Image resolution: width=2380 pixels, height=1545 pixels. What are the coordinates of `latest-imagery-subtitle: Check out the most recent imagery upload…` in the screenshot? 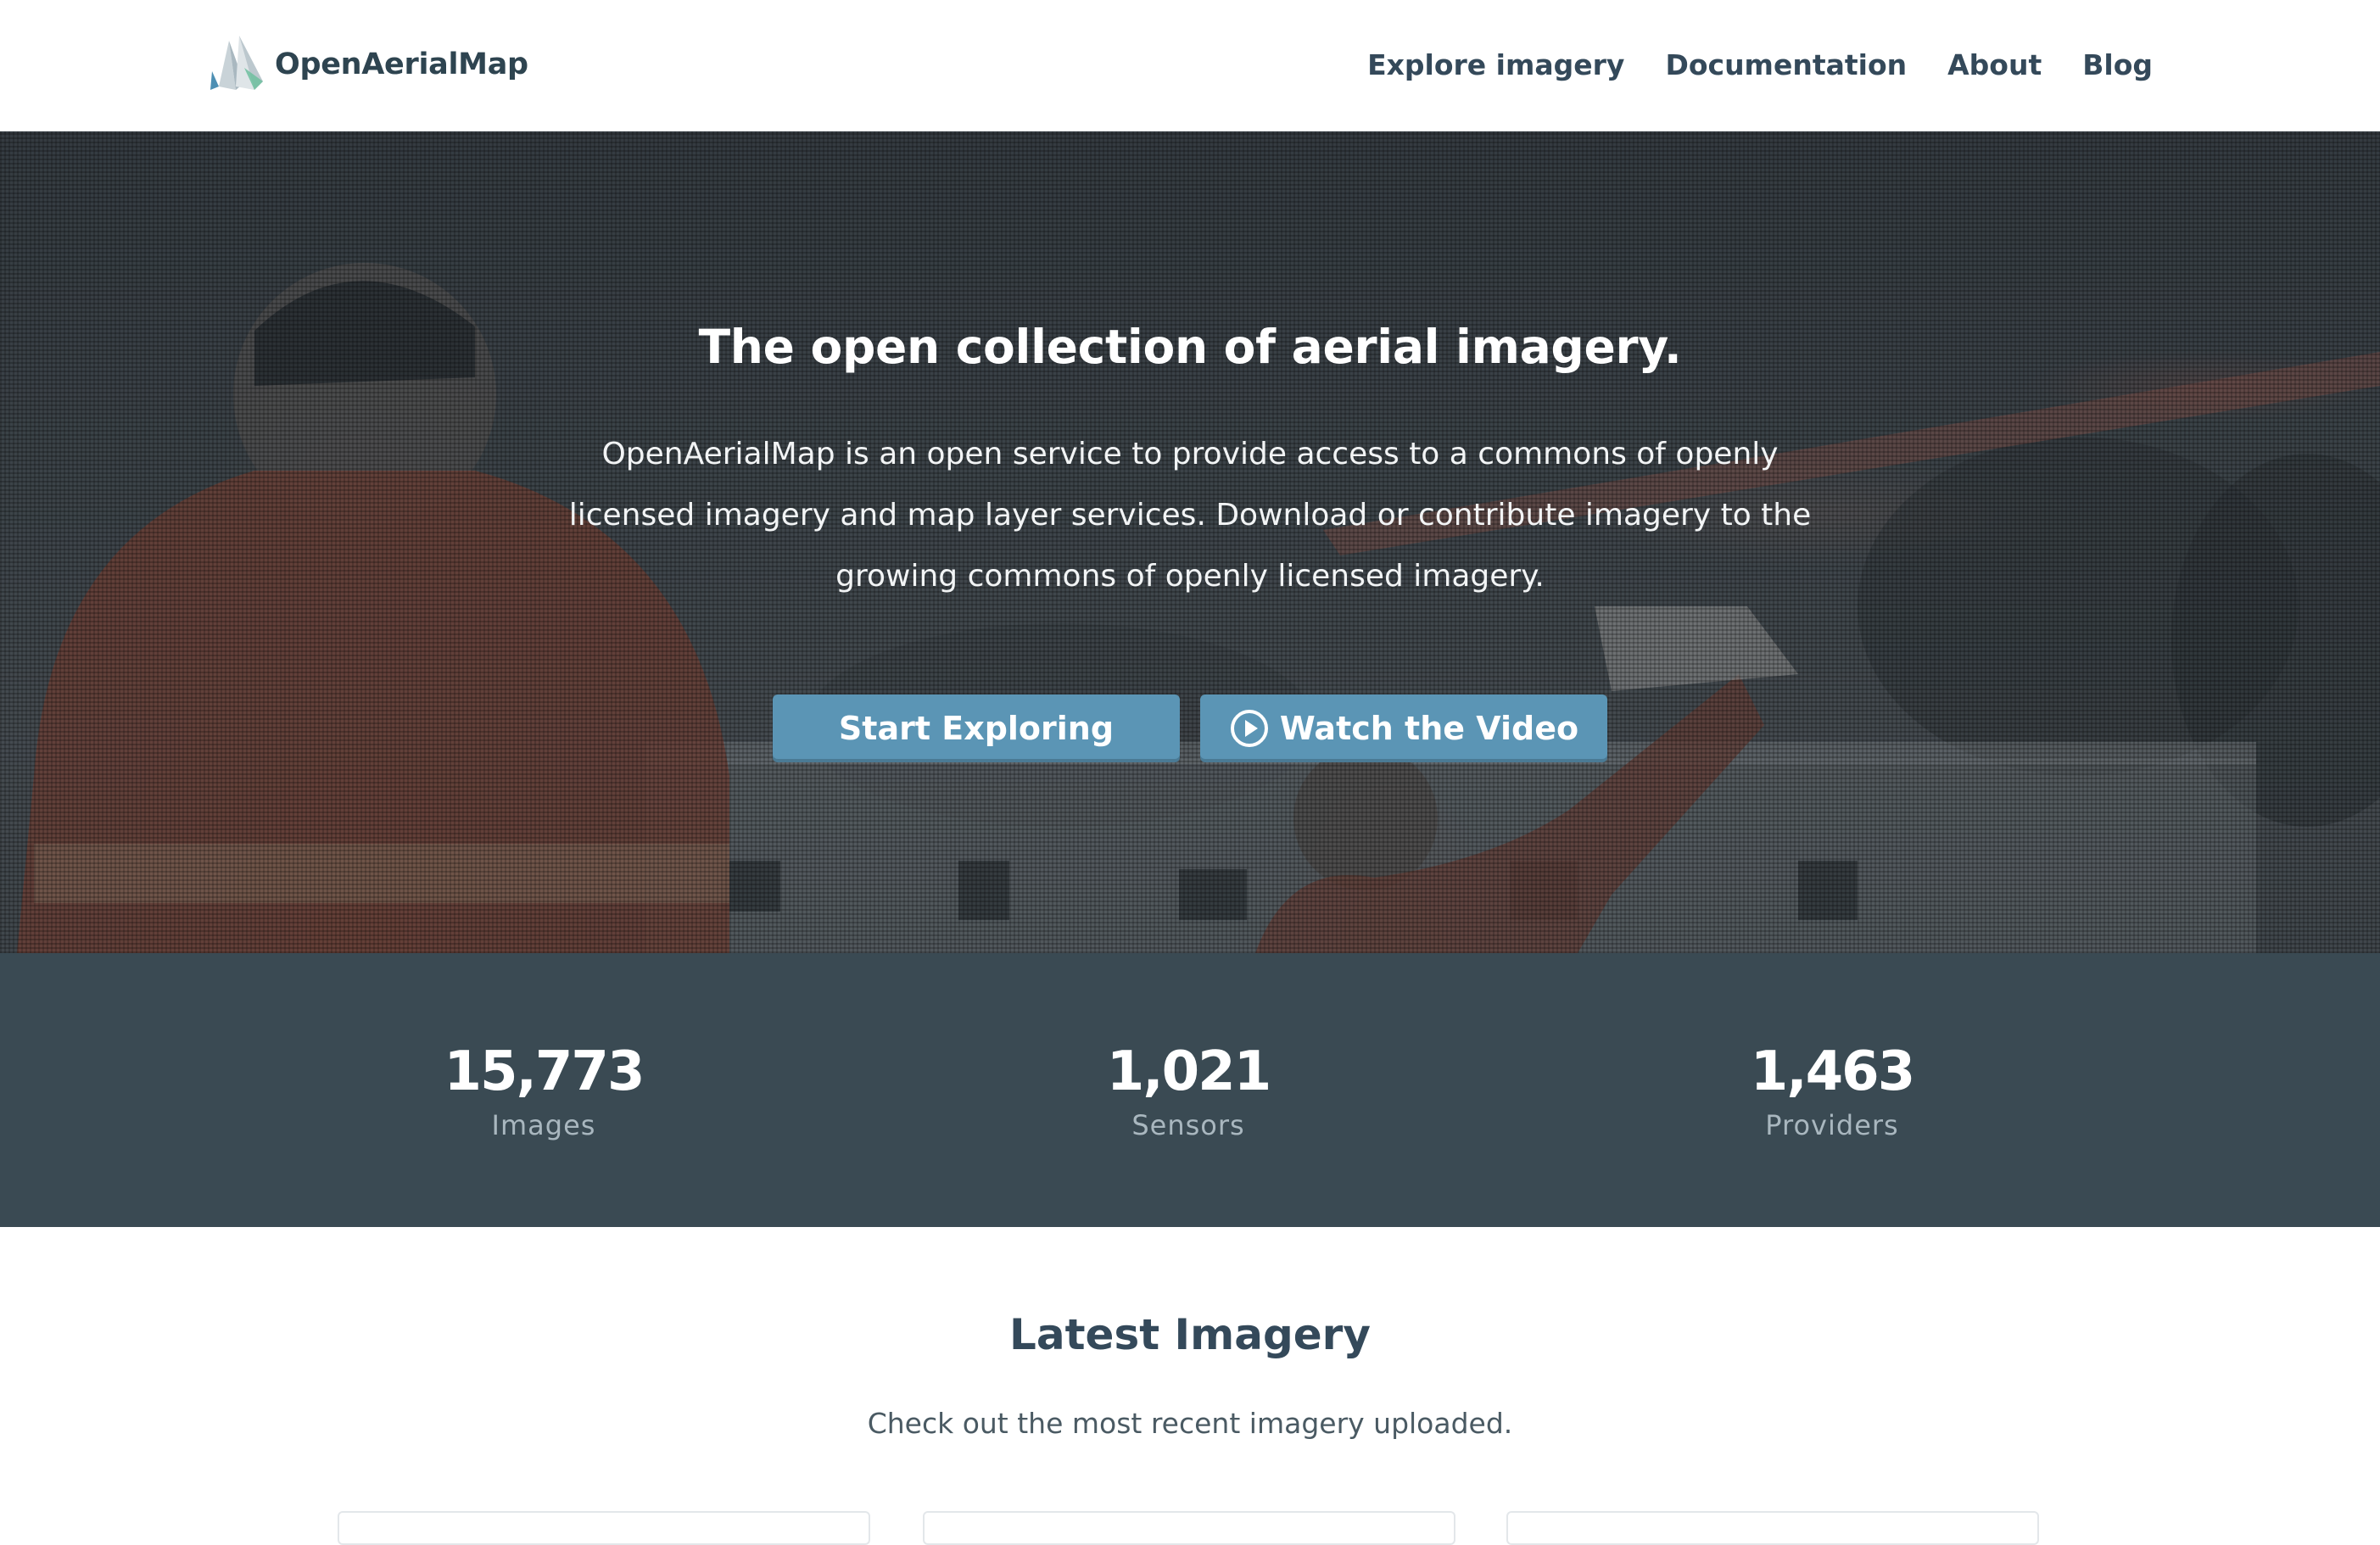 It's located at (1190, 1423).